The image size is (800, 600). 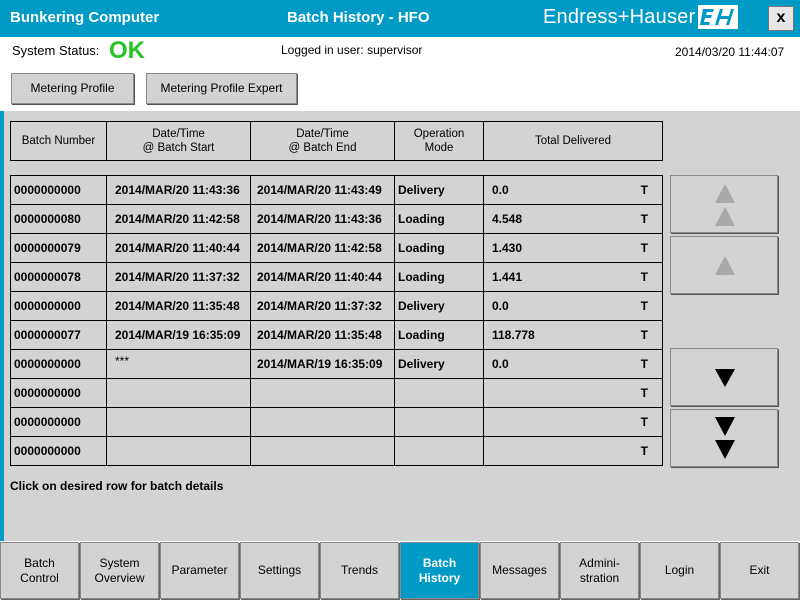 What do you see at coordinates (178, 335) in the screenshot?
I see `cell-batch-start-value: 2014/MAR/19 16:35:09` at bounding box center [178, 335].